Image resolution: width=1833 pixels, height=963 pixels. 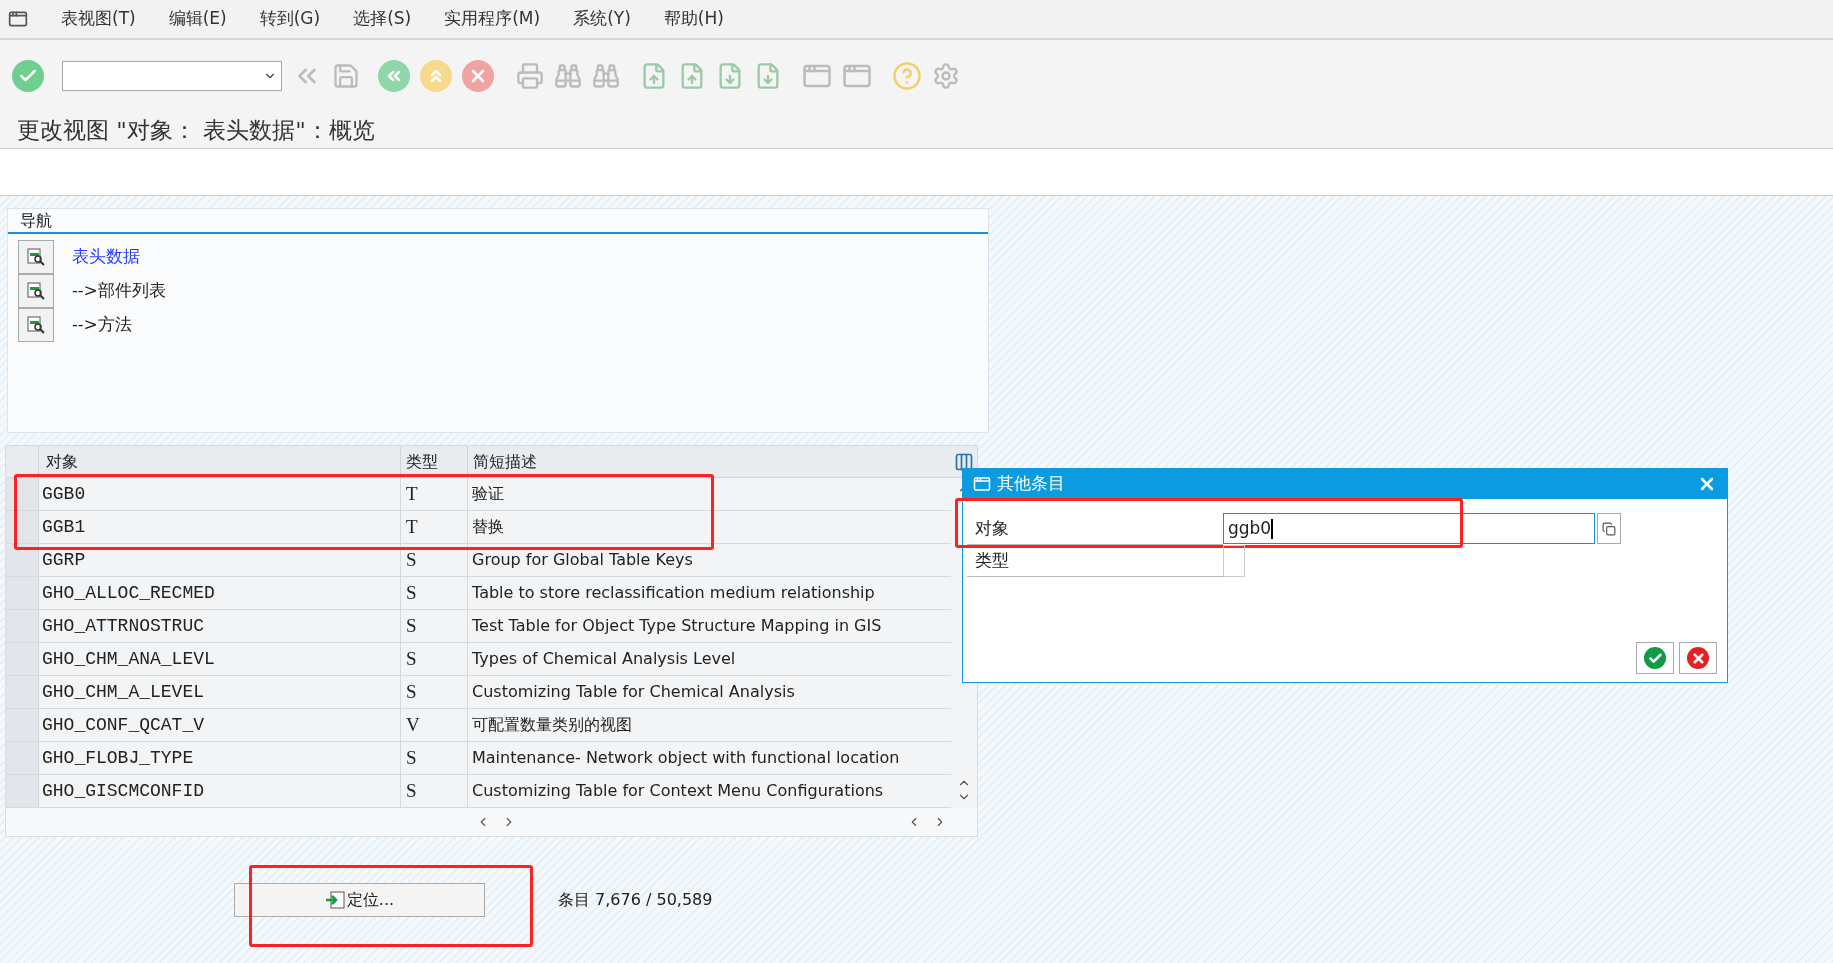 What do you see at coordinates (992, 528) in the screenshot?
I see `field-label: 对象` at bounding box center [992, 528].